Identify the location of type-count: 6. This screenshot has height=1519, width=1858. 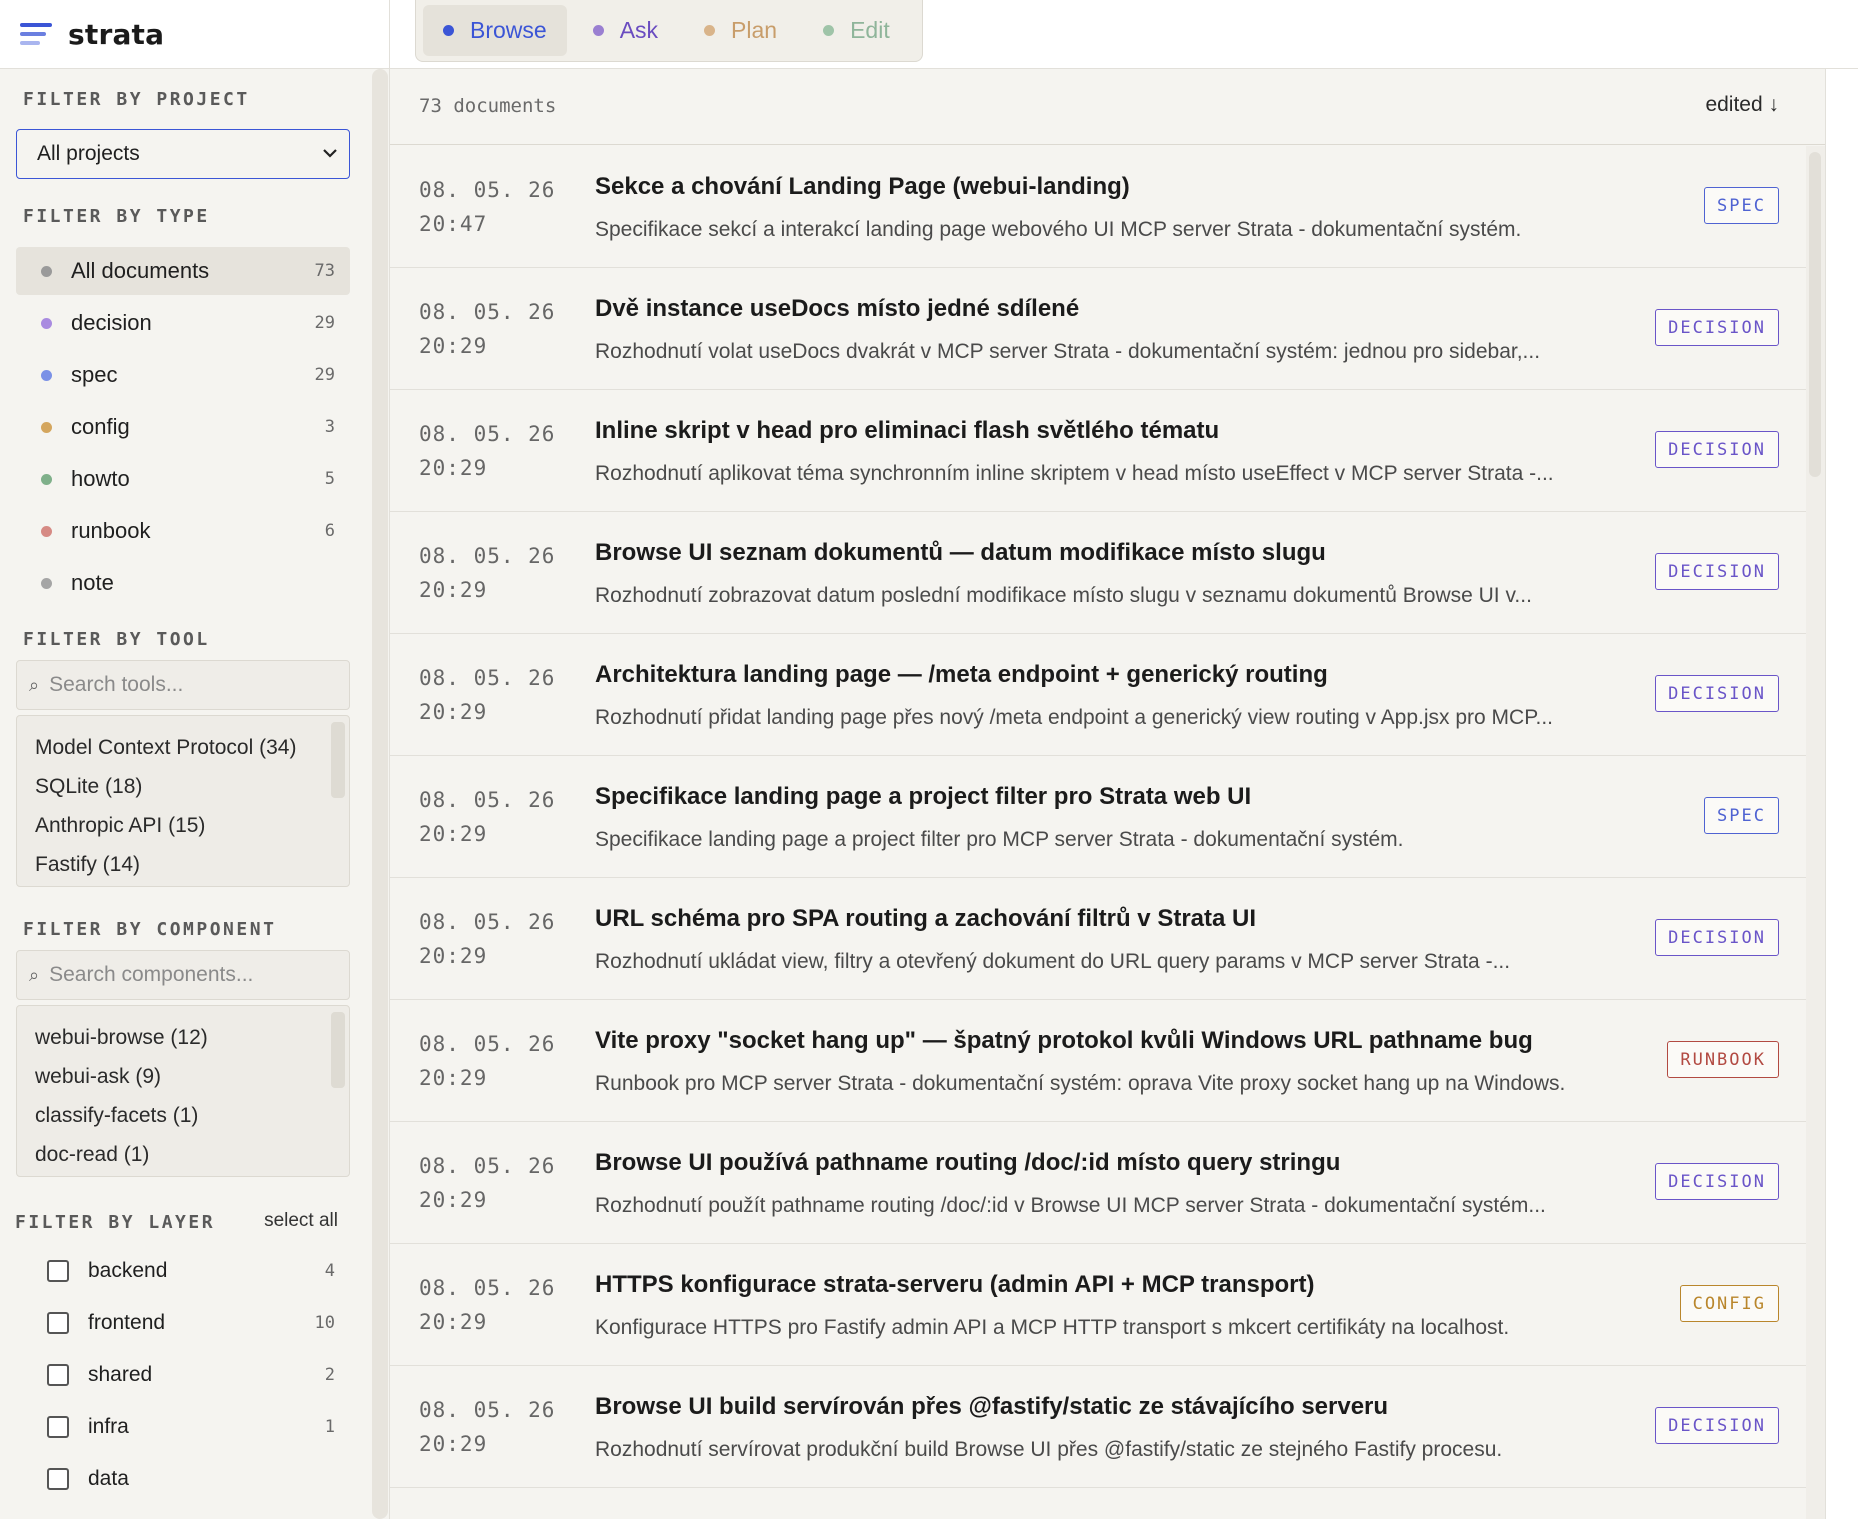
(329, 531).